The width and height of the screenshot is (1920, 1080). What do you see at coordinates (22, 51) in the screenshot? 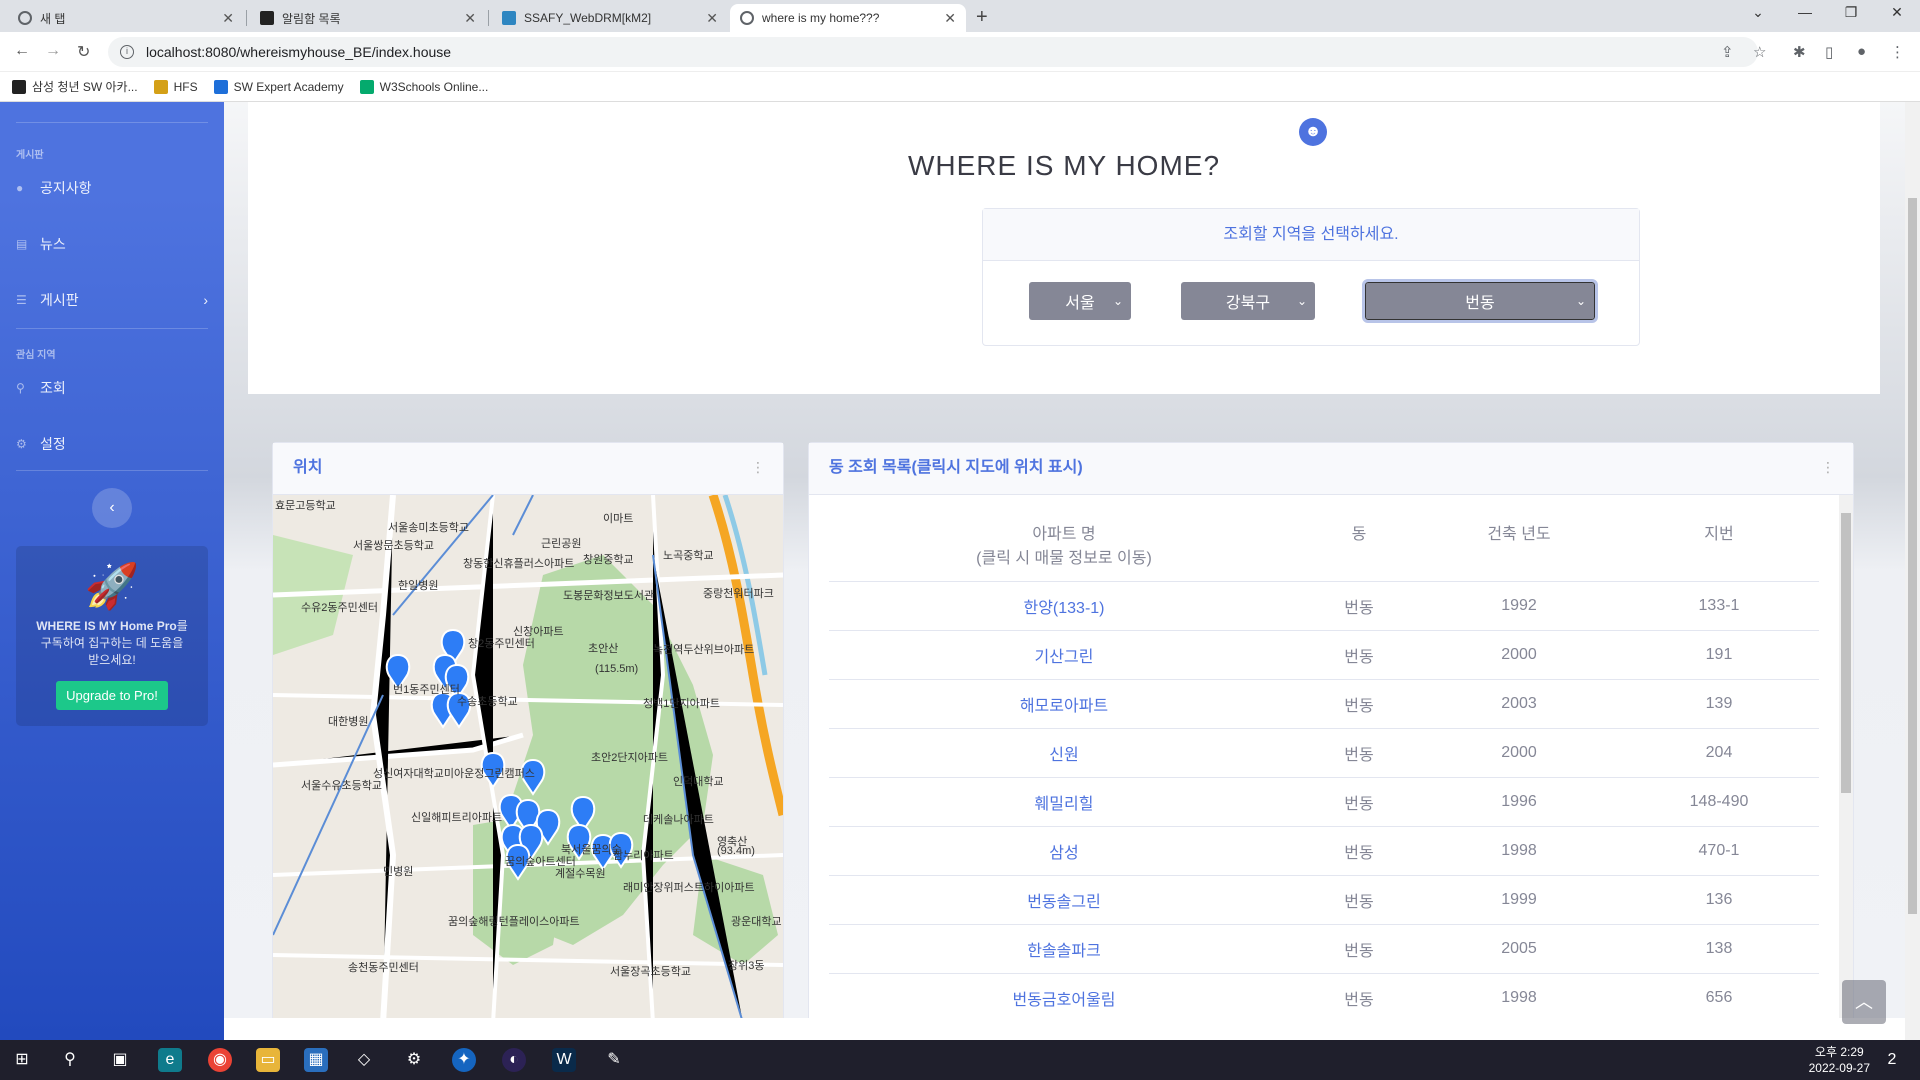
I see `back-icon: ←` at bounding box center [22, 51].